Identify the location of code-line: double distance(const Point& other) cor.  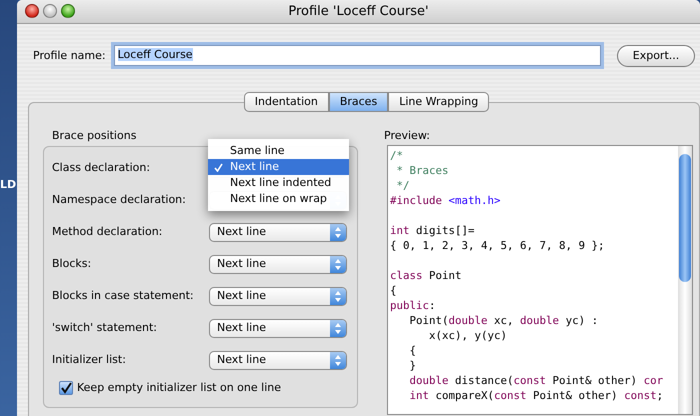
(536, 380).